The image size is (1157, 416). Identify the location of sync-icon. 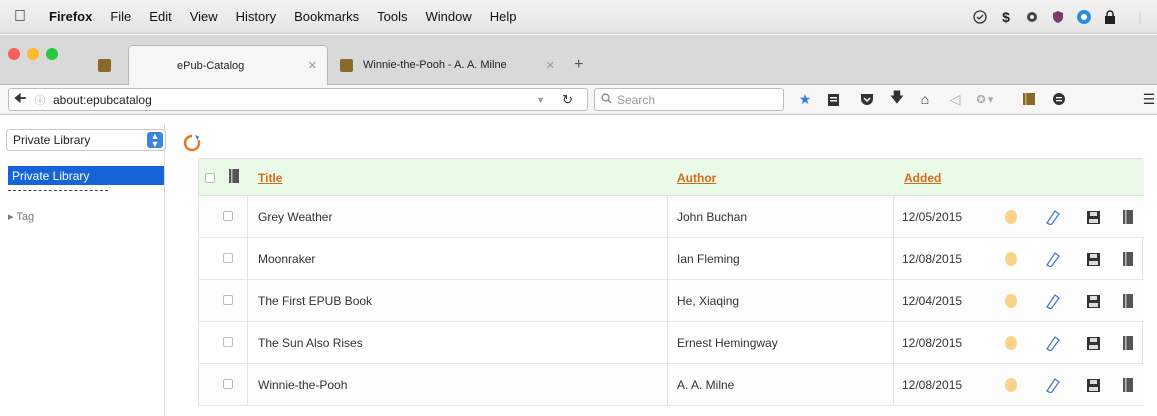
(1084, 17).